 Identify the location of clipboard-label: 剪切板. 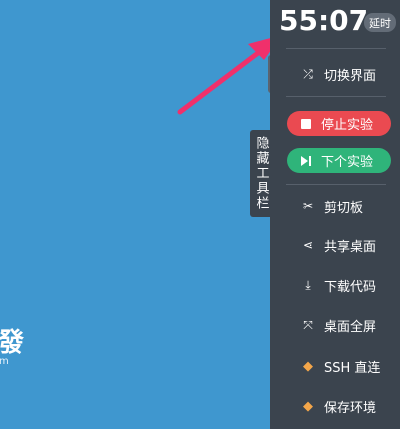
(344, 208).